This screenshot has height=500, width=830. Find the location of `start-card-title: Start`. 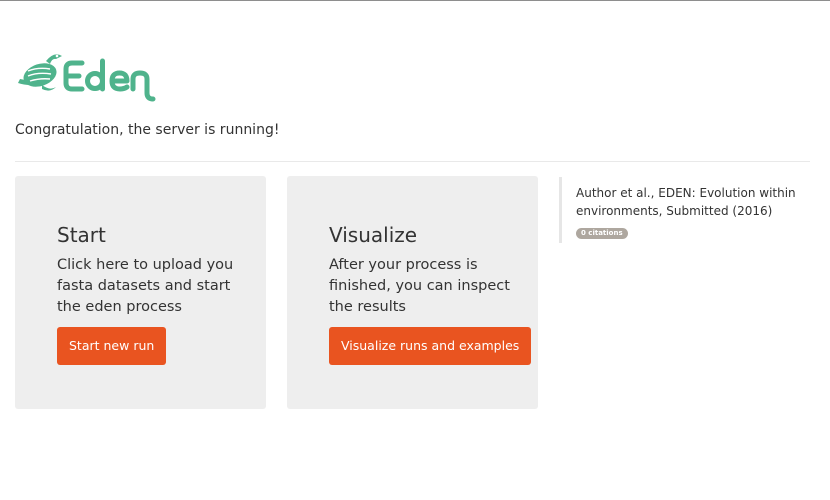

start-card-title: Start is located at coordinates (81, 235).